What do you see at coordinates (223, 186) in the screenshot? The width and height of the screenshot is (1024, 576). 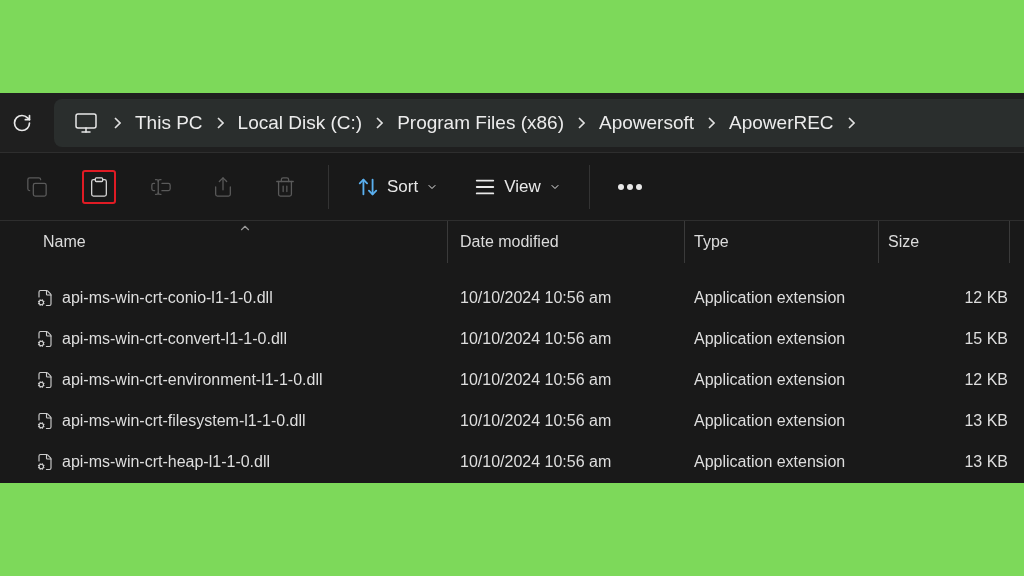 I see `share-icon` at bounding box center [223, 186].